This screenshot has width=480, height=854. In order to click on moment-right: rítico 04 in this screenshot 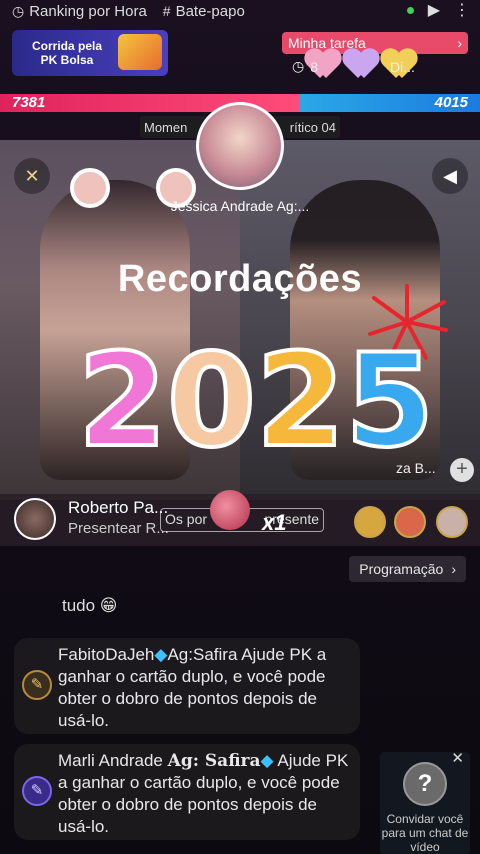, I will do `click(312, 127)`.